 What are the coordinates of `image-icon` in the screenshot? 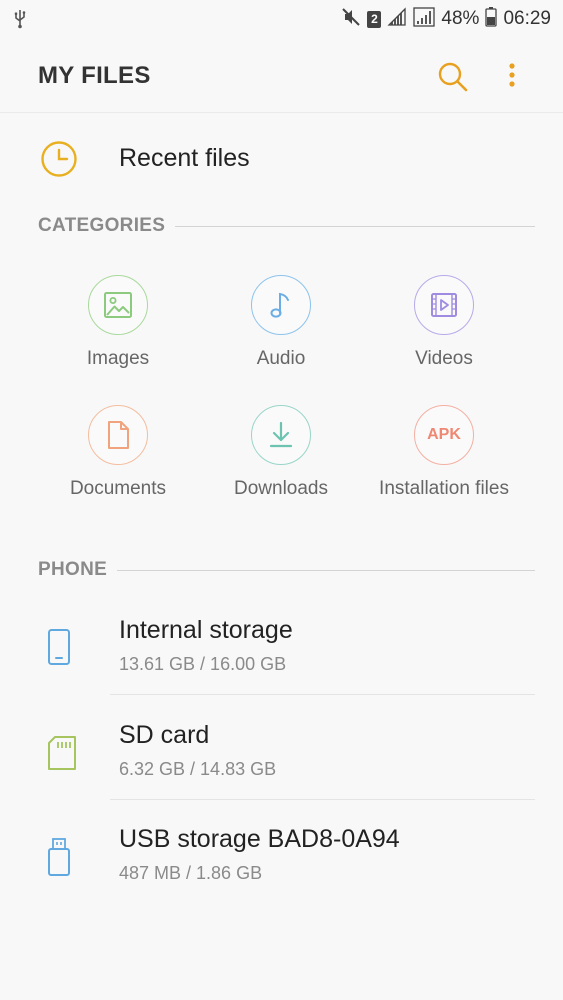 It's located at (118, 305).